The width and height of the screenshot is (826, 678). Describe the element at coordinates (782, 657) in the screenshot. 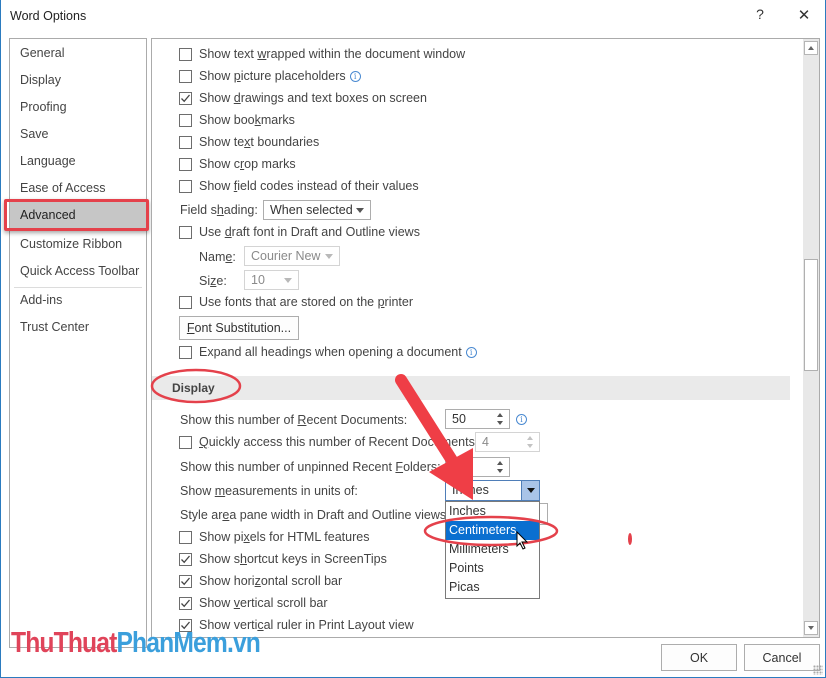

I see `cancel-button: Cancel` at that location.